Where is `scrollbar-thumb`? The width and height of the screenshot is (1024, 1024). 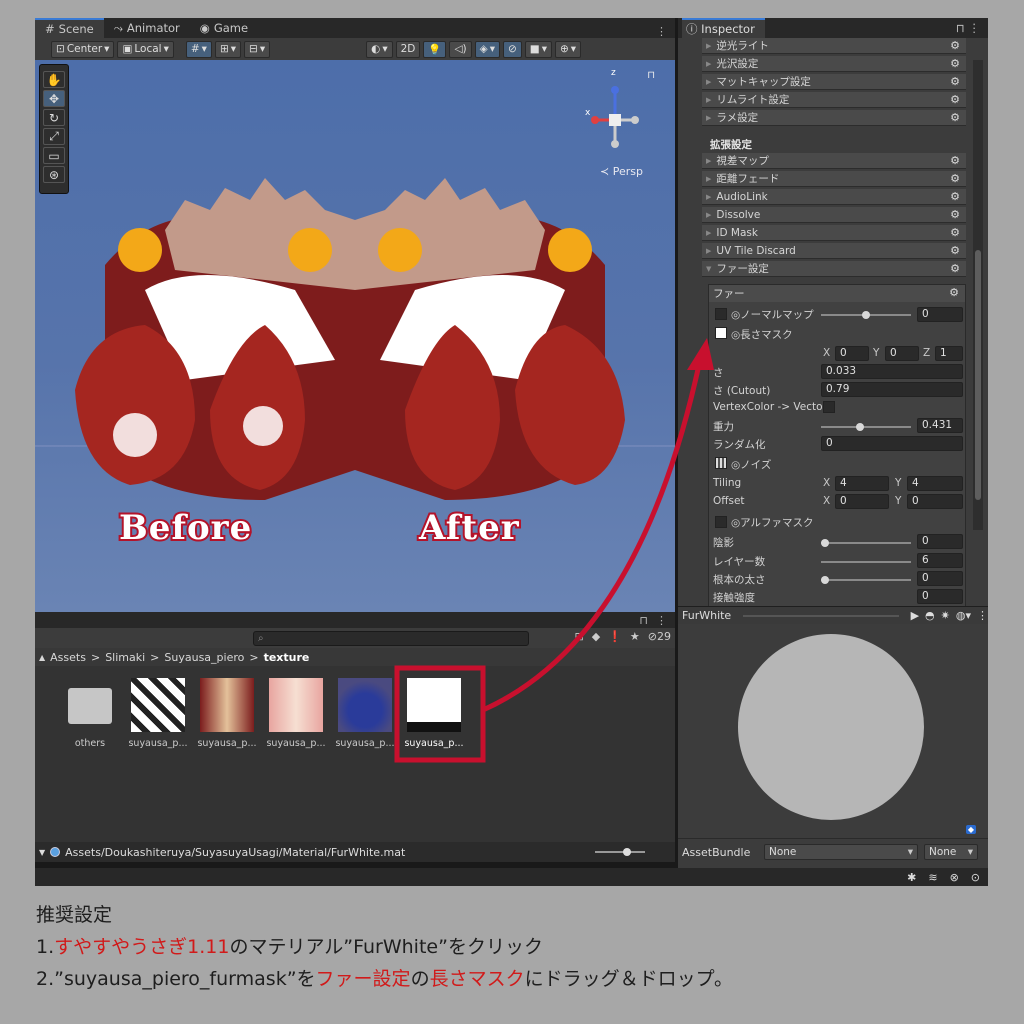 scrollbar-thumb is located at coordinates (978, 375).